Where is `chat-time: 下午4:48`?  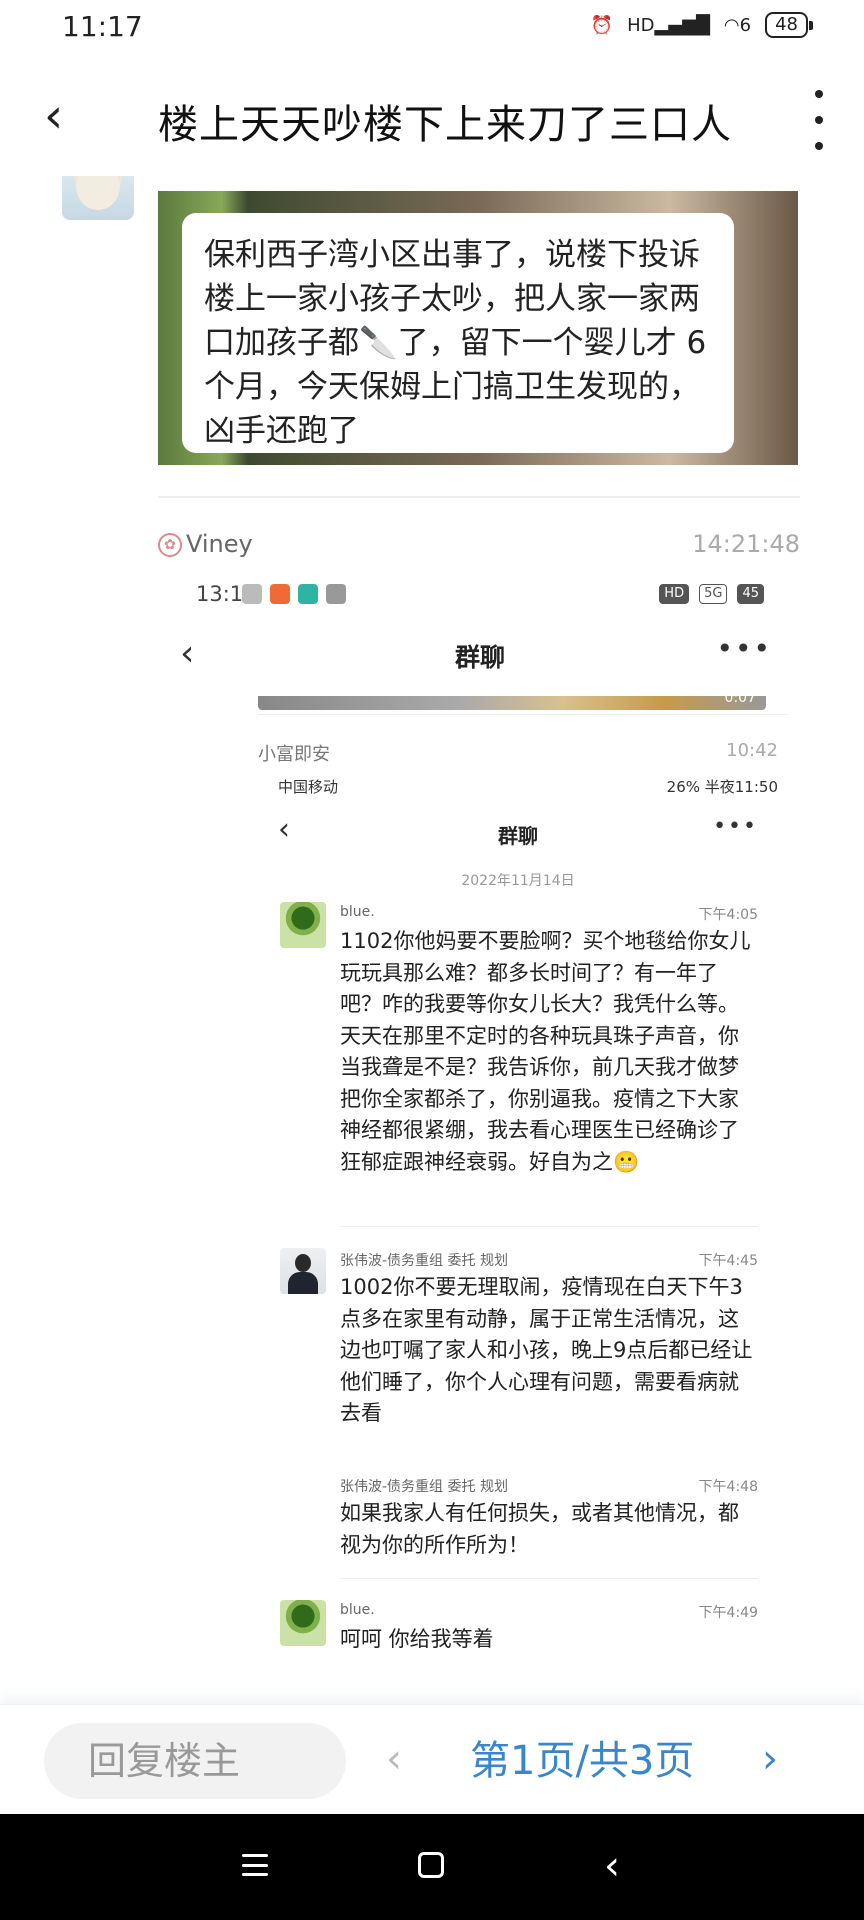 chat-time: 下午4:48 is located at coordinates (728, 1487).